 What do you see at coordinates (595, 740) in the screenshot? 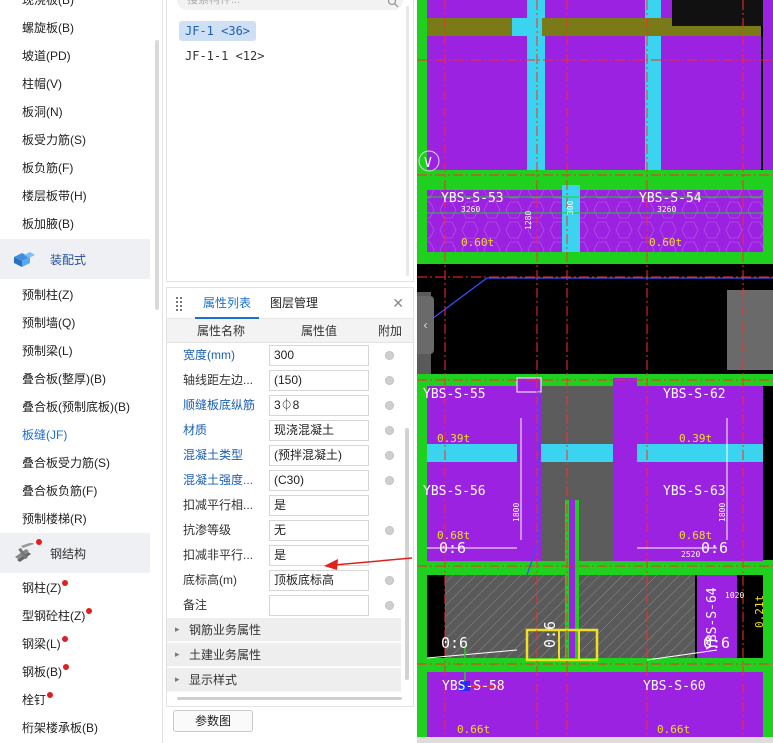
I see `canvas-status-strip` at bounding box center [595, 740].